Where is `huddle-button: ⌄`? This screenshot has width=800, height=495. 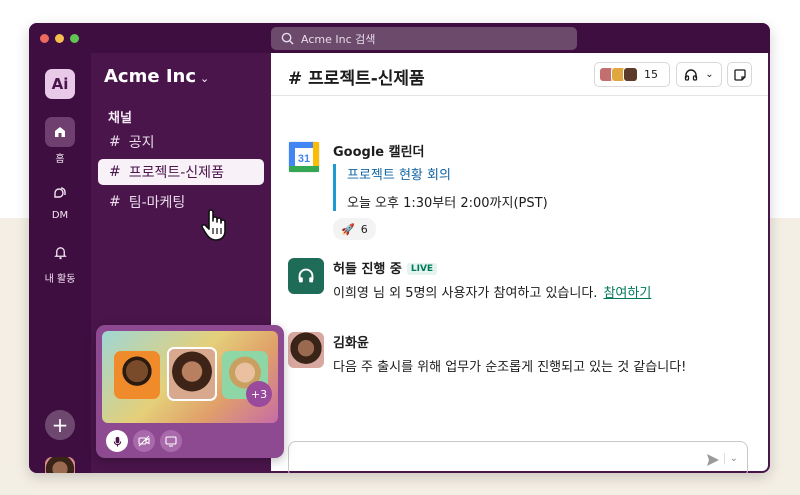 huddle-button: ⌄ is located at coordinates (699, 74).